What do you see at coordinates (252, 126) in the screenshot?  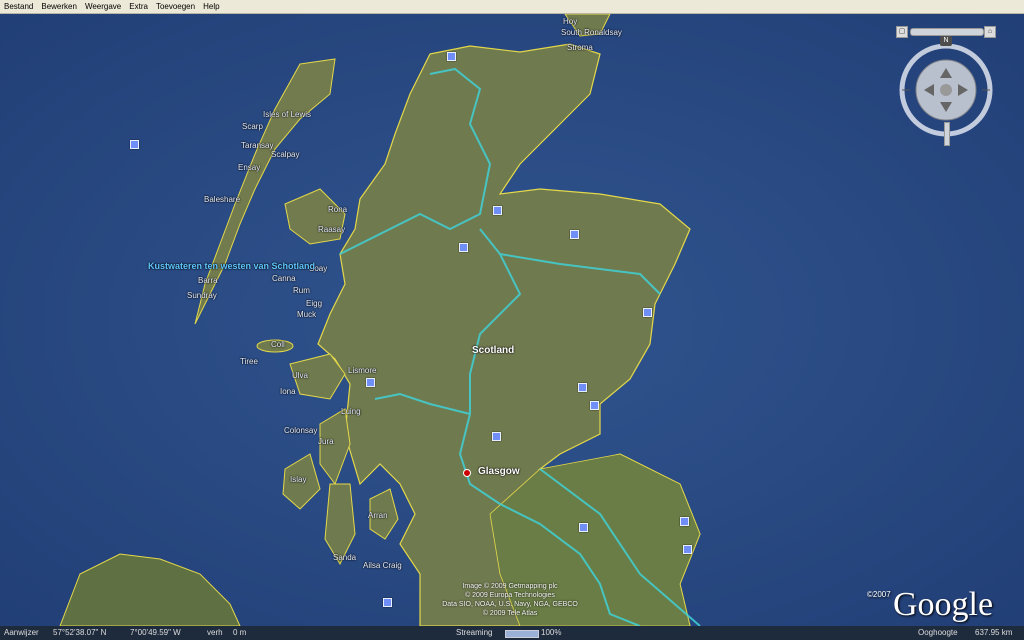 I see `place-label: Scarp` at bounding box center [252, 126].